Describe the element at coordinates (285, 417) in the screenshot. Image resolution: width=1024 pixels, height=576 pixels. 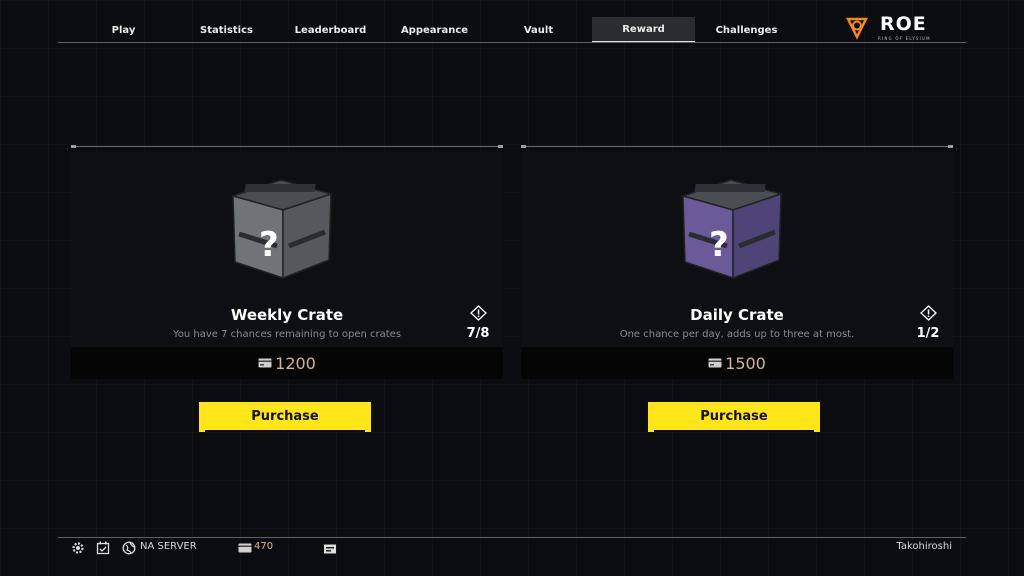
I see `weekly-purchase-button: Purchase` at that location.